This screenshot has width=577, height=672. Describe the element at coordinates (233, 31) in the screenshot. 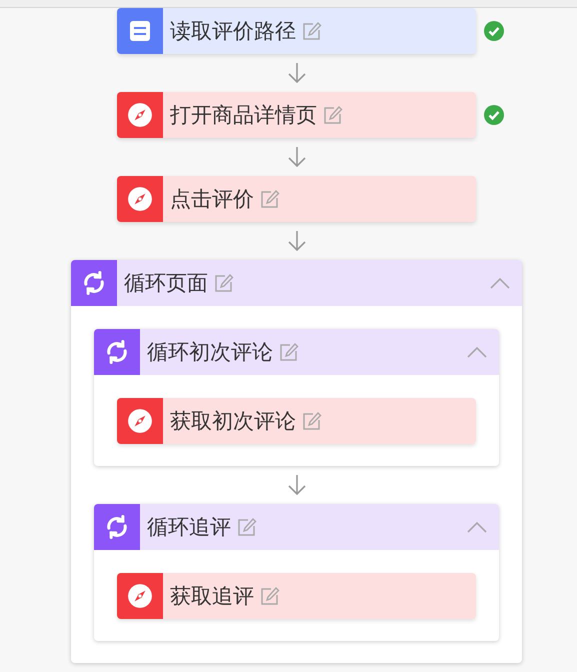

I see `step-label: 读取评价路径` at that location.